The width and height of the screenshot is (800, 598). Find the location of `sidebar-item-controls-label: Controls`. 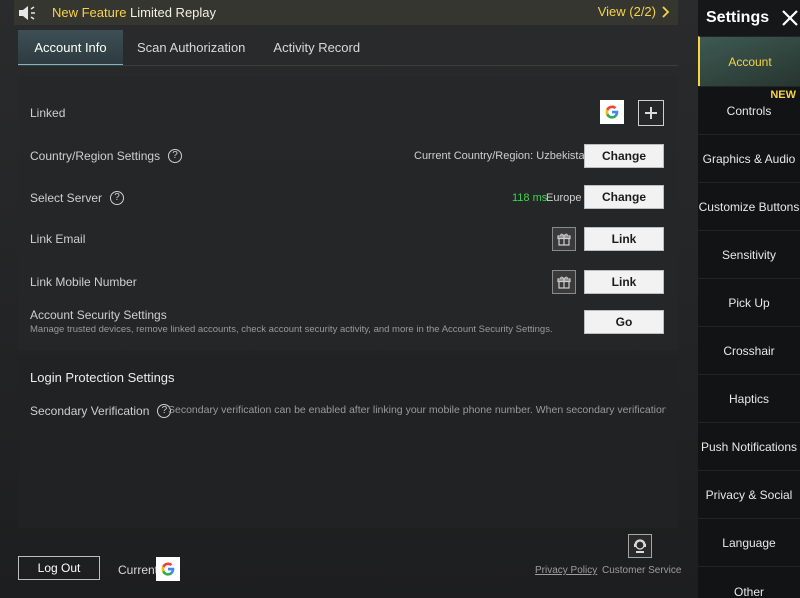

sidebar-item-controls-label: Controls is located at coordinates (749, 110).